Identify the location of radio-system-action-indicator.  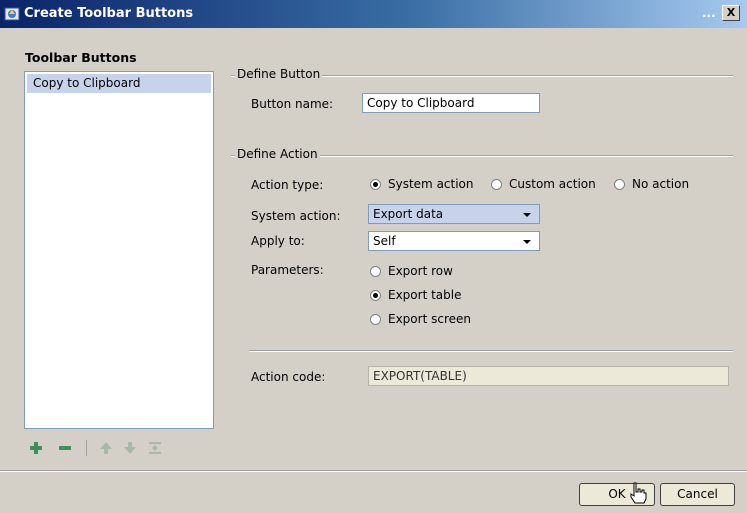
(375, 184).